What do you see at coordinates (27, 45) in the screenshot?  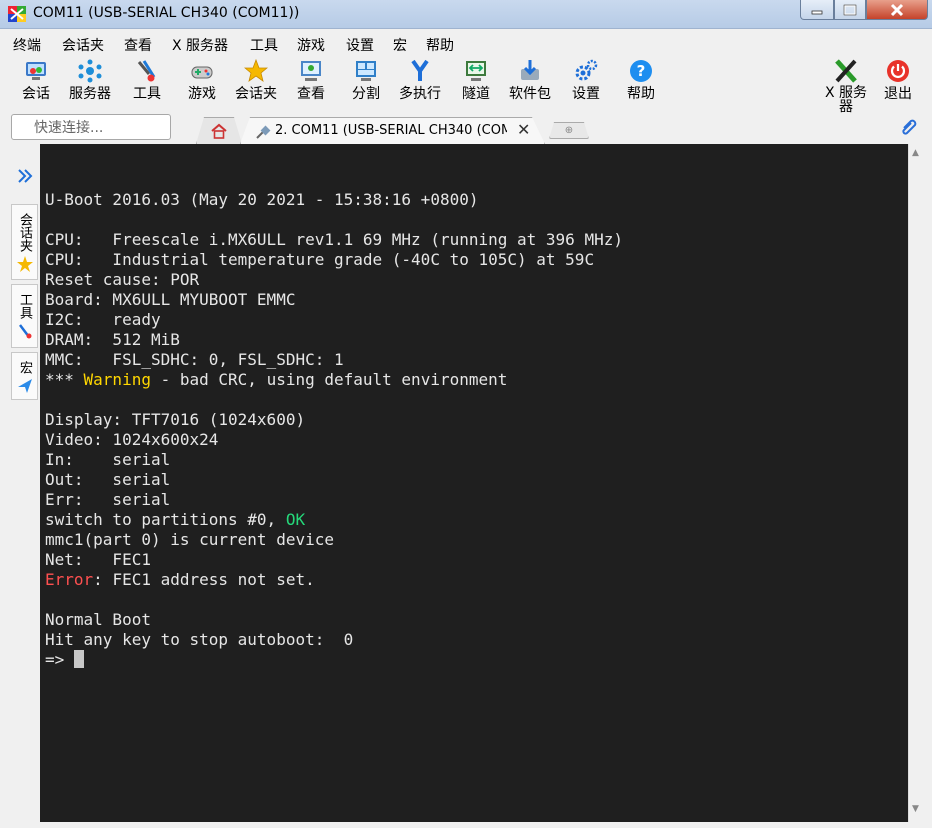 I see `menu-terminal: 终端` at bounding box center [27, 45].